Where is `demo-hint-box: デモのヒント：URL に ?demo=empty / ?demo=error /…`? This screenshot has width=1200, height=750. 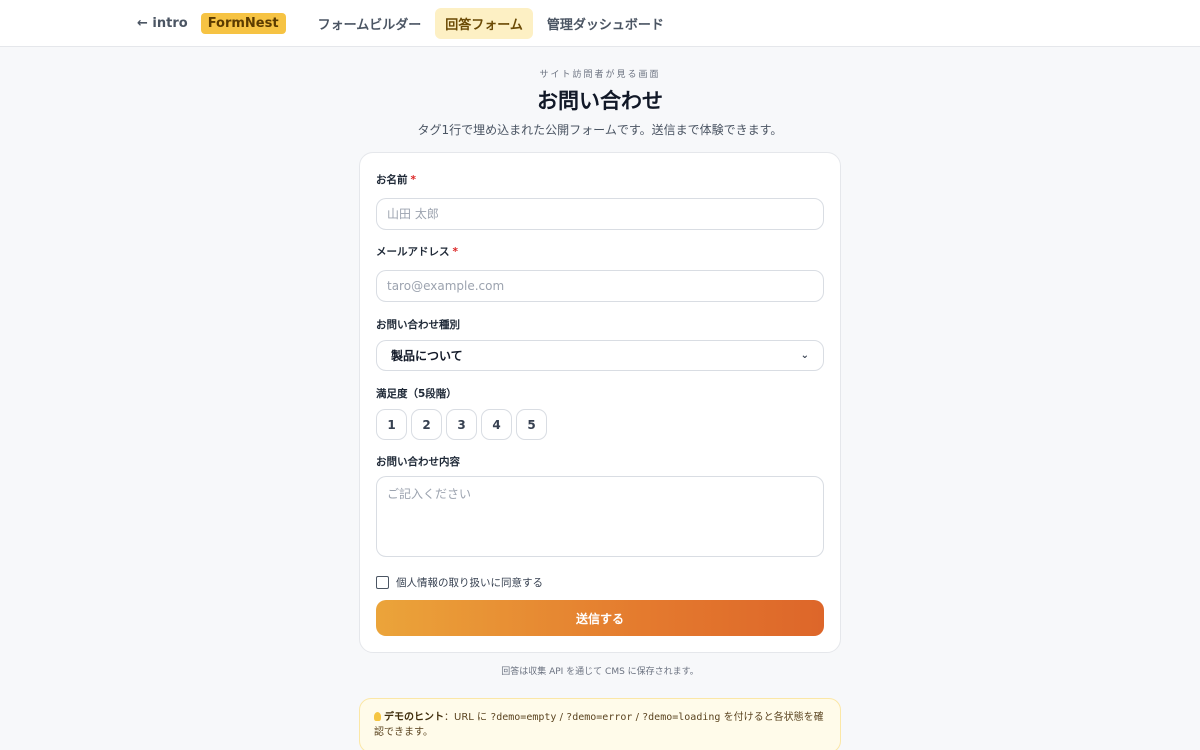 demo-hint-box: デモのヒント：URL に ?demo=empty / ?demo=error /… is located at coordinates (600, 724).